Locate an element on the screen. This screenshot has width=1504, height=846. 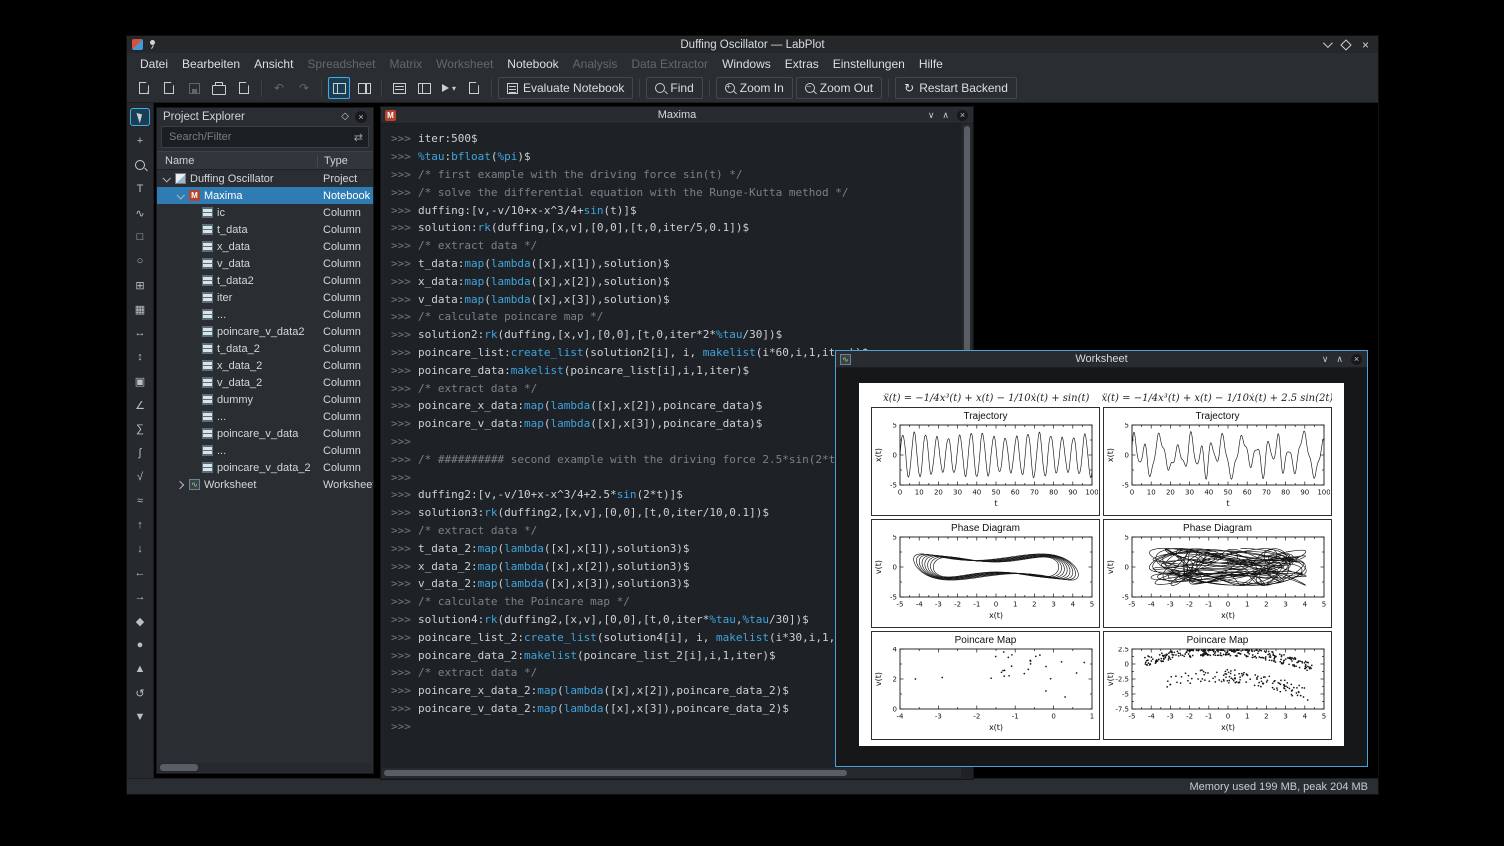
menu-item-extras: Extras is located at coordinates (802, 64).